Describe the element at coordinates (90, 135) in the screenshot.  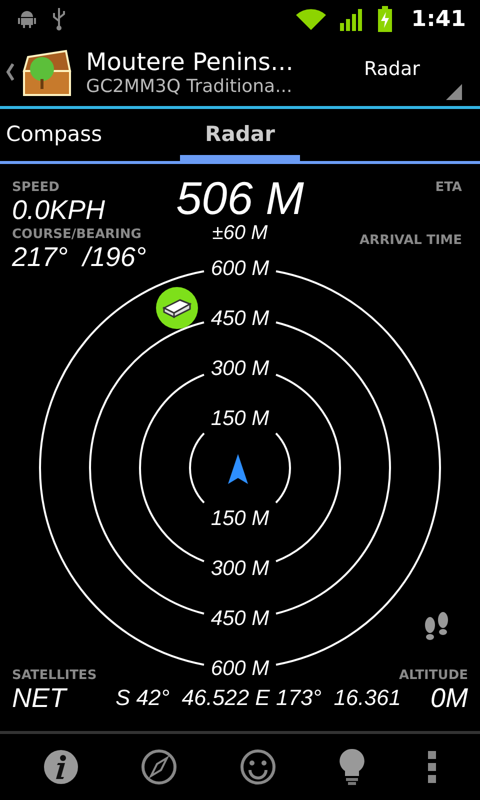
I see `tab: Compass` at that location.